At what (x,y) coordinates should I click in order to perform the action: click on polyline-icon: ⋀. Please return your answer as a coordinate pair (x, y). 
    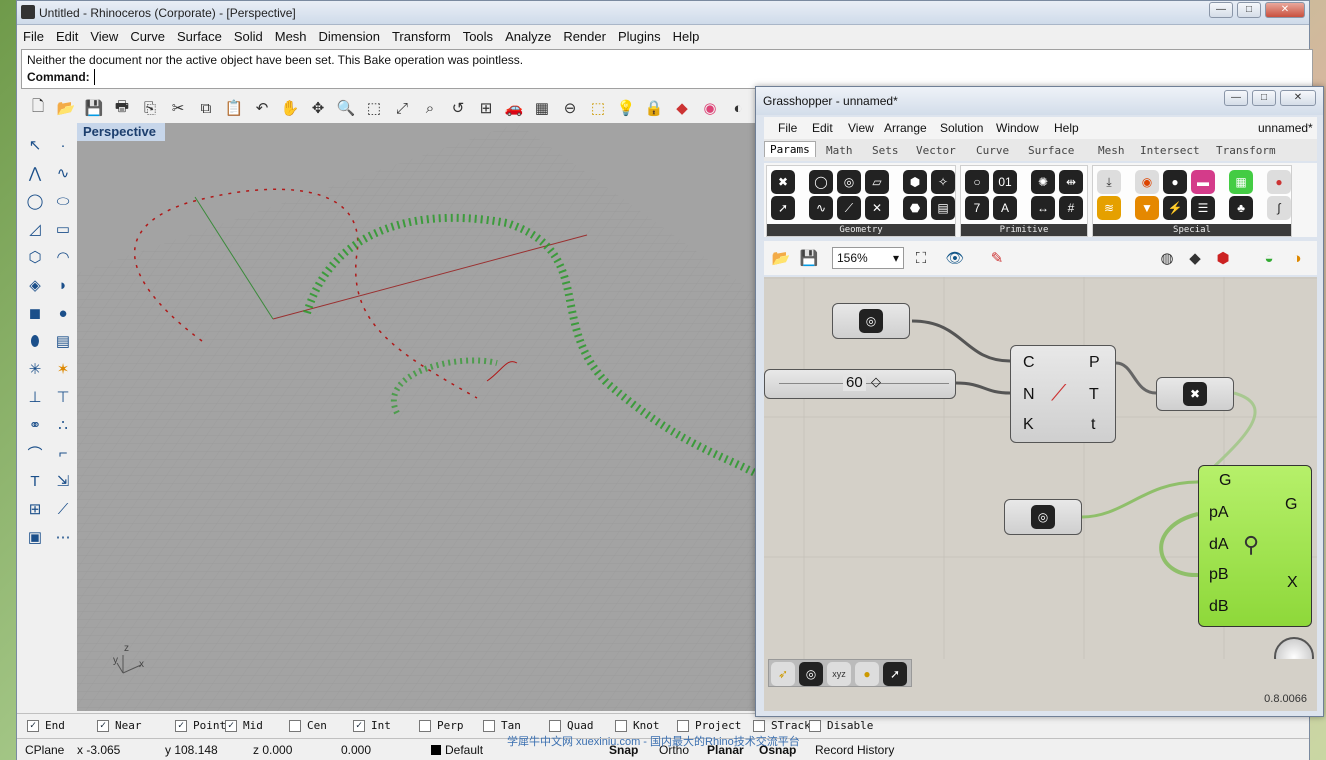
    Looking at the image, I should click on (35, 173).